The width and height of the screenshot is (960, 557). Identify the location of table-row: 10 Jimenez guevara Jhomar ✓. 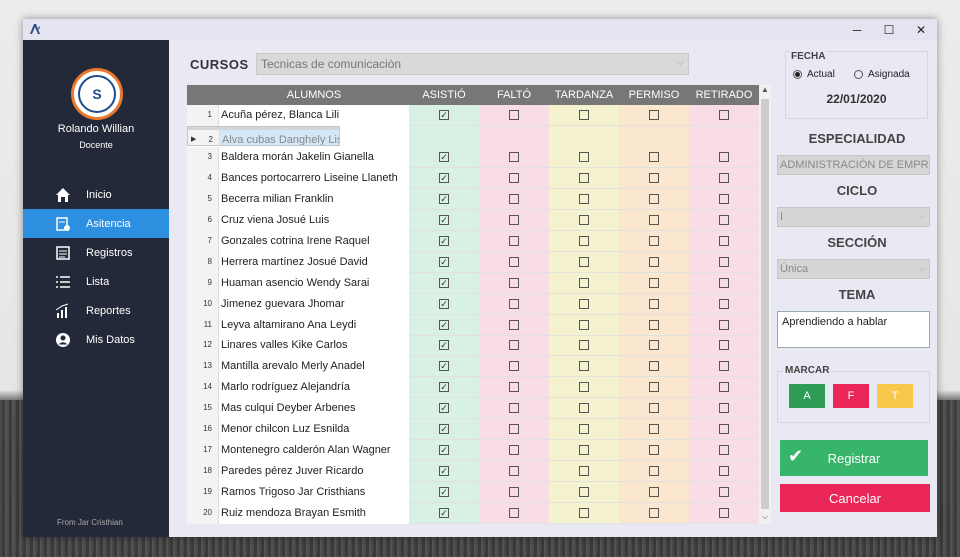
(473, 304).